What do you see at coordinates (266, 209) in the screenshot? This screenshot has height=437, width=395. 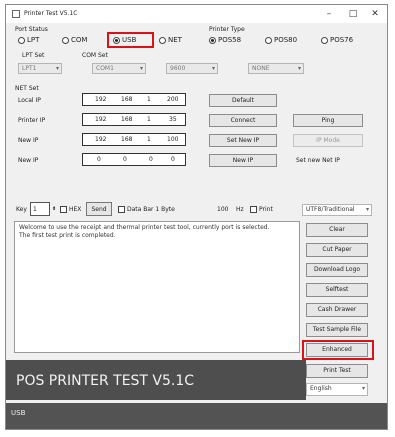 I see `print-checkbox-label: Print` at bounding box center [266, 209].